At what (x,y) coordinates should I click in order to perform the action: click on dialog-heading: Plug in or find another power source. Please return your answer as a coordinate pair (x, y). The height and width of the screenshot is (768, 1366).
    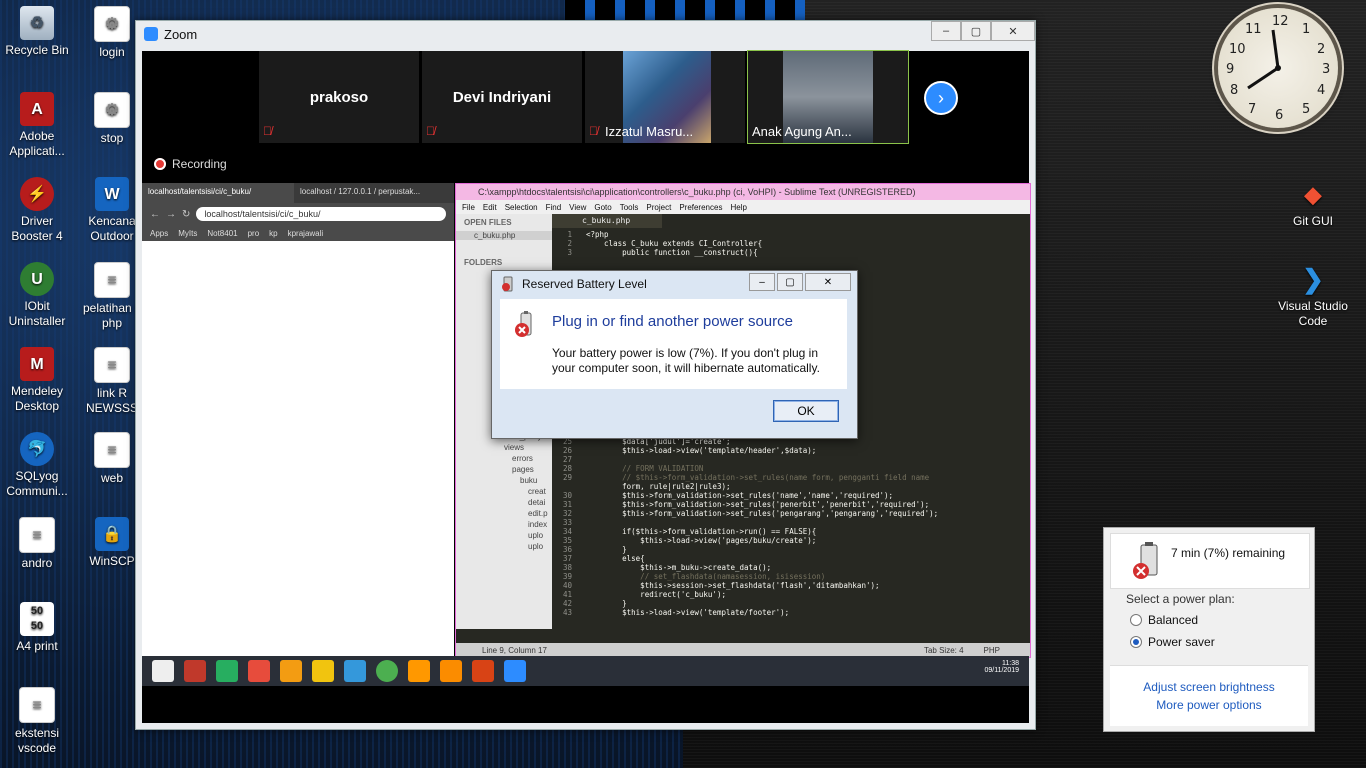
    Looking at the image, I should click on (672, 321).